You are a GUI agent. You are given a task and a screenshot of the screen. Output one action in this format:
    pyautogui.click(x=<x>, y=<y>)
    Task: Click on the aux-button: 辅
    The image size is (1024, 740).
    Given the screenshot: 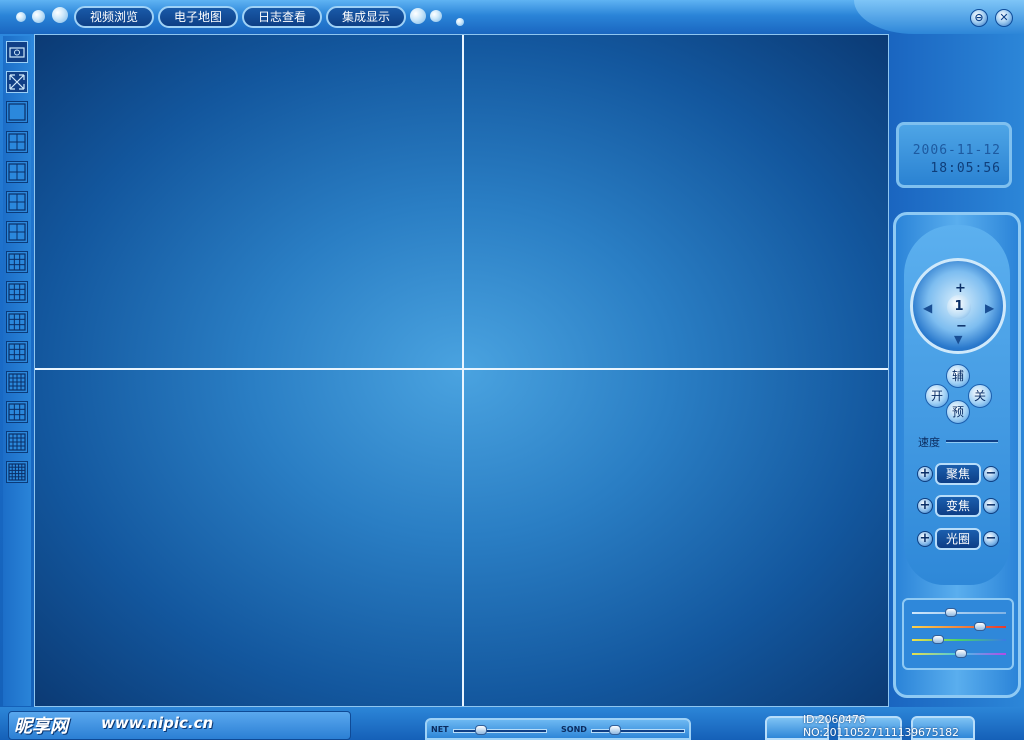 What is the action you would take?
    pyautogui.click(x=958, y=376)
    